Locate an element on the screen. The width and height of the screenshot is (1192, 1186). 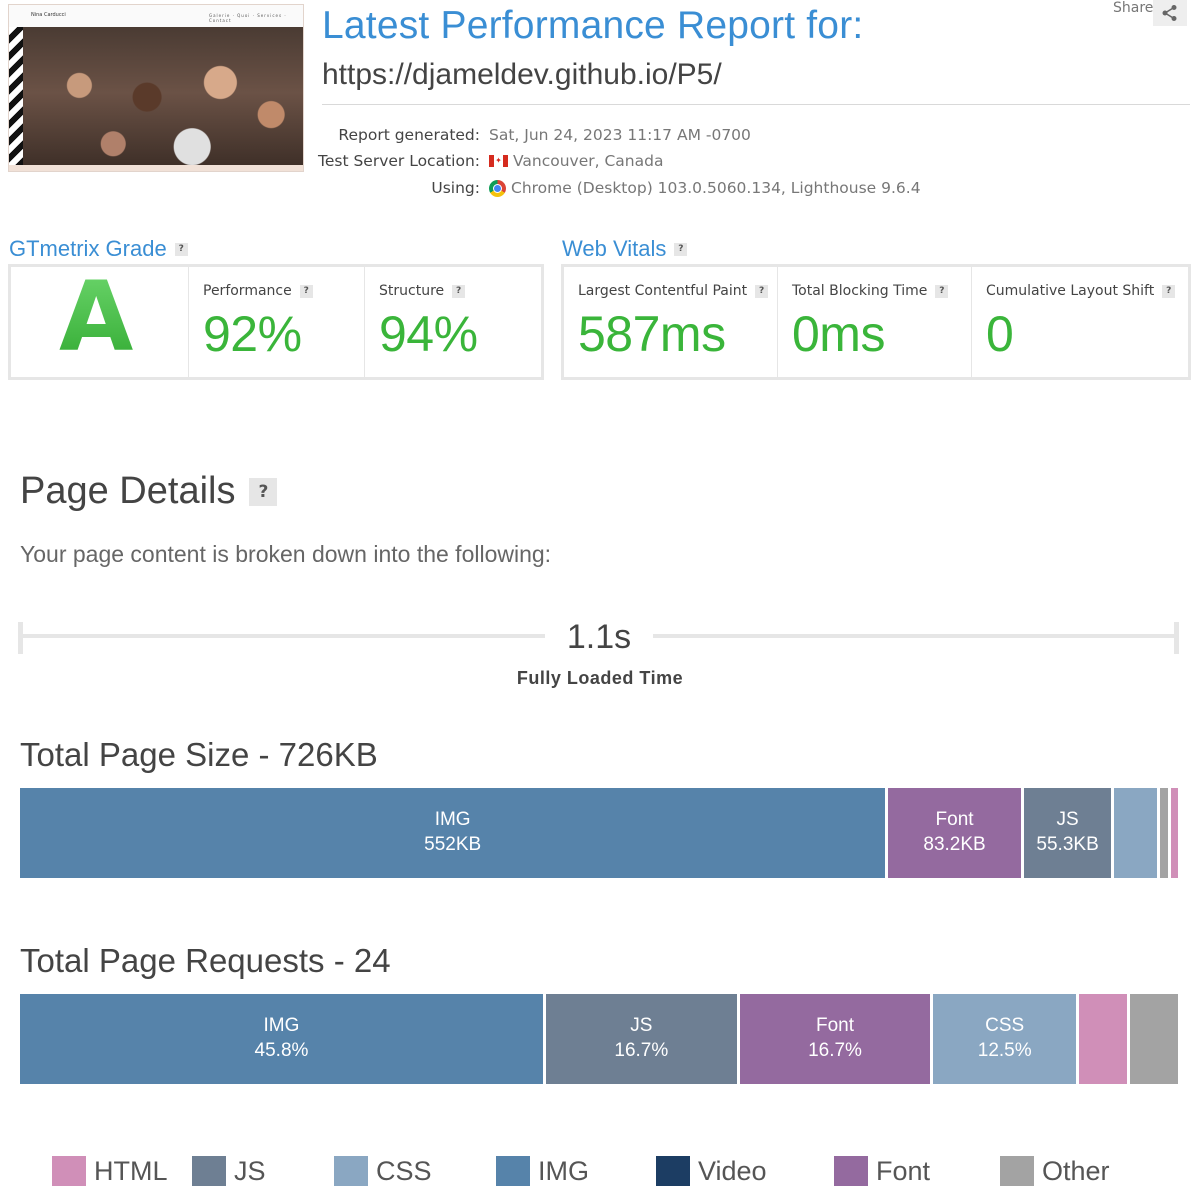
grade-cell: A is located at coordinates (100, 319).